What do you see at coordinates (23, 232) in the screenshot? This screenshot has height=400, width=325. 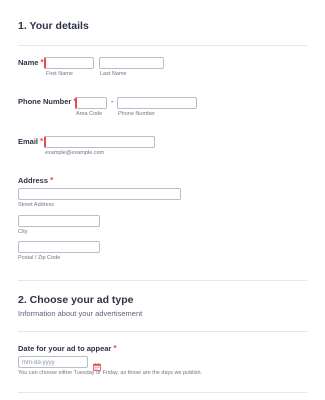 I see `city-sublabel: City` at bounding box center [23, 232].